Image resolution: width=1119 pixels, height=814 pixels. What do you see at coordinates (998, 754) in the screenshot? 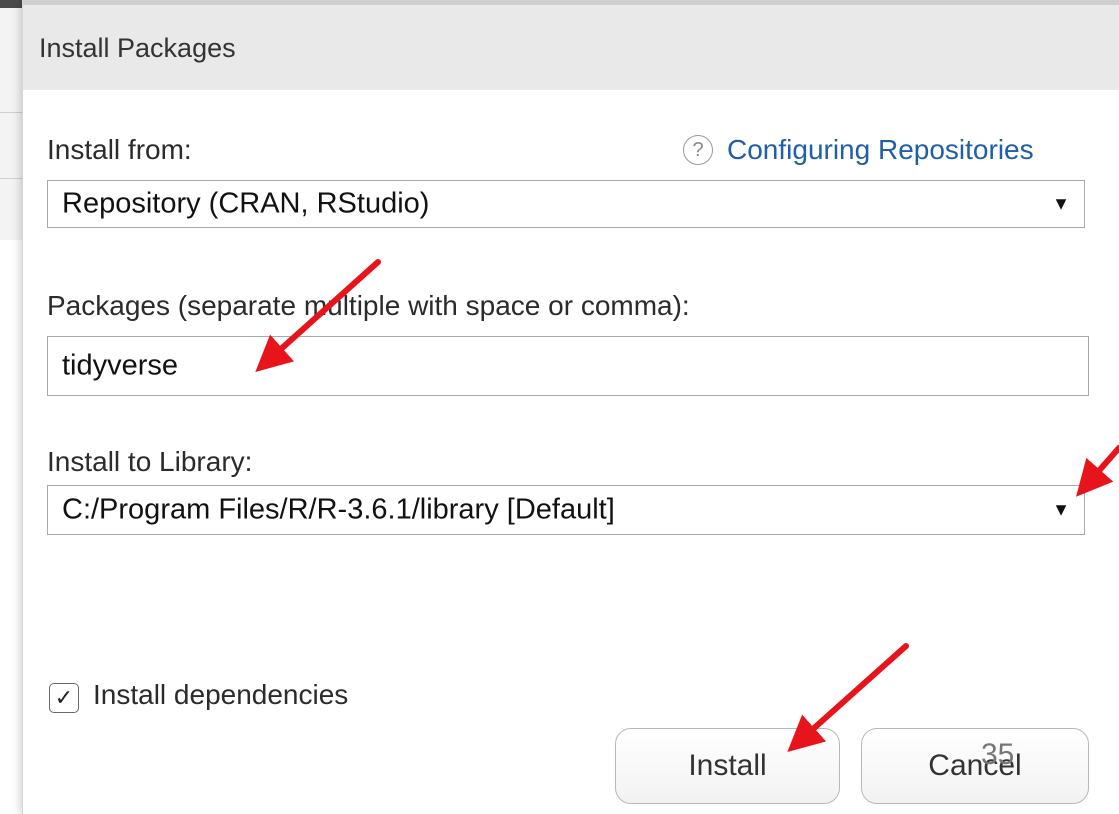
I see `slide-number: 35` at bounding box center [998, 754].